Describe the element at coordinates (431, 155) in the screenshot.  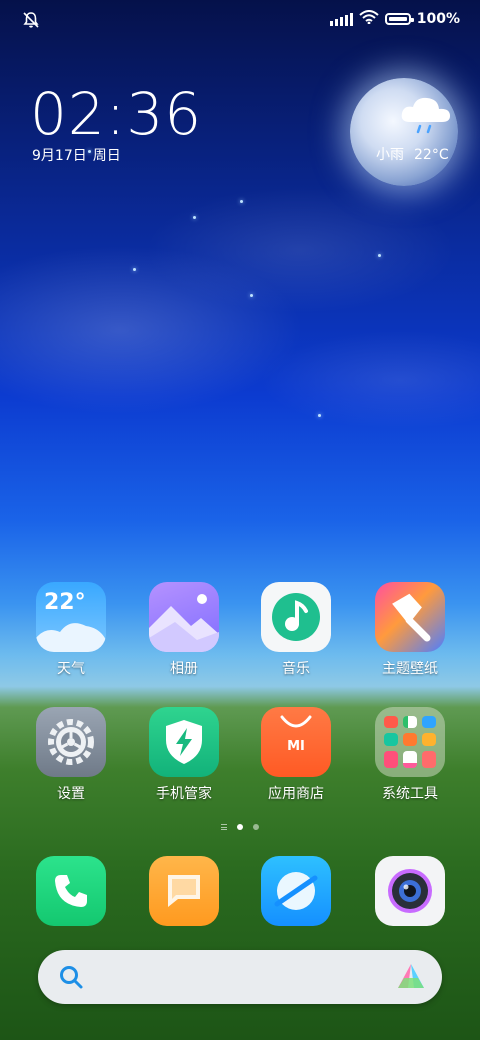
I see `weather-temperature: 22°C` at that location.